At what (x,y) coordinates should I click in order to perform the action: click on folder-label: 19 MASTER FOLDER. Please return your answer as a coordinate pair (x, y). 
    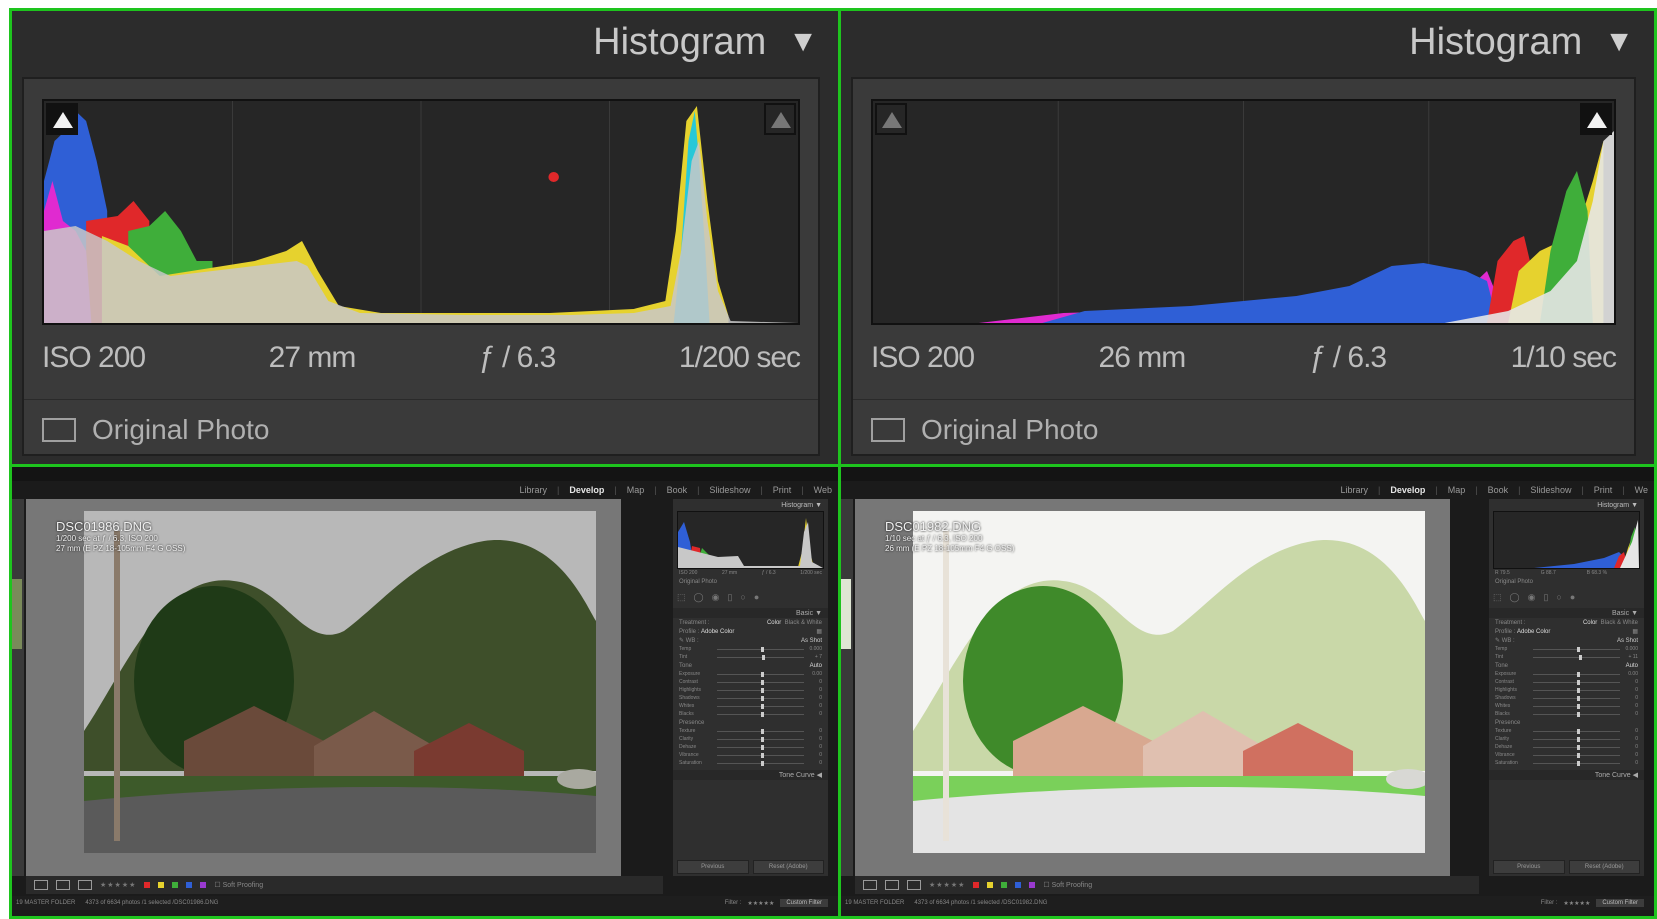
    Looking at the image, I should click on (874, 903).